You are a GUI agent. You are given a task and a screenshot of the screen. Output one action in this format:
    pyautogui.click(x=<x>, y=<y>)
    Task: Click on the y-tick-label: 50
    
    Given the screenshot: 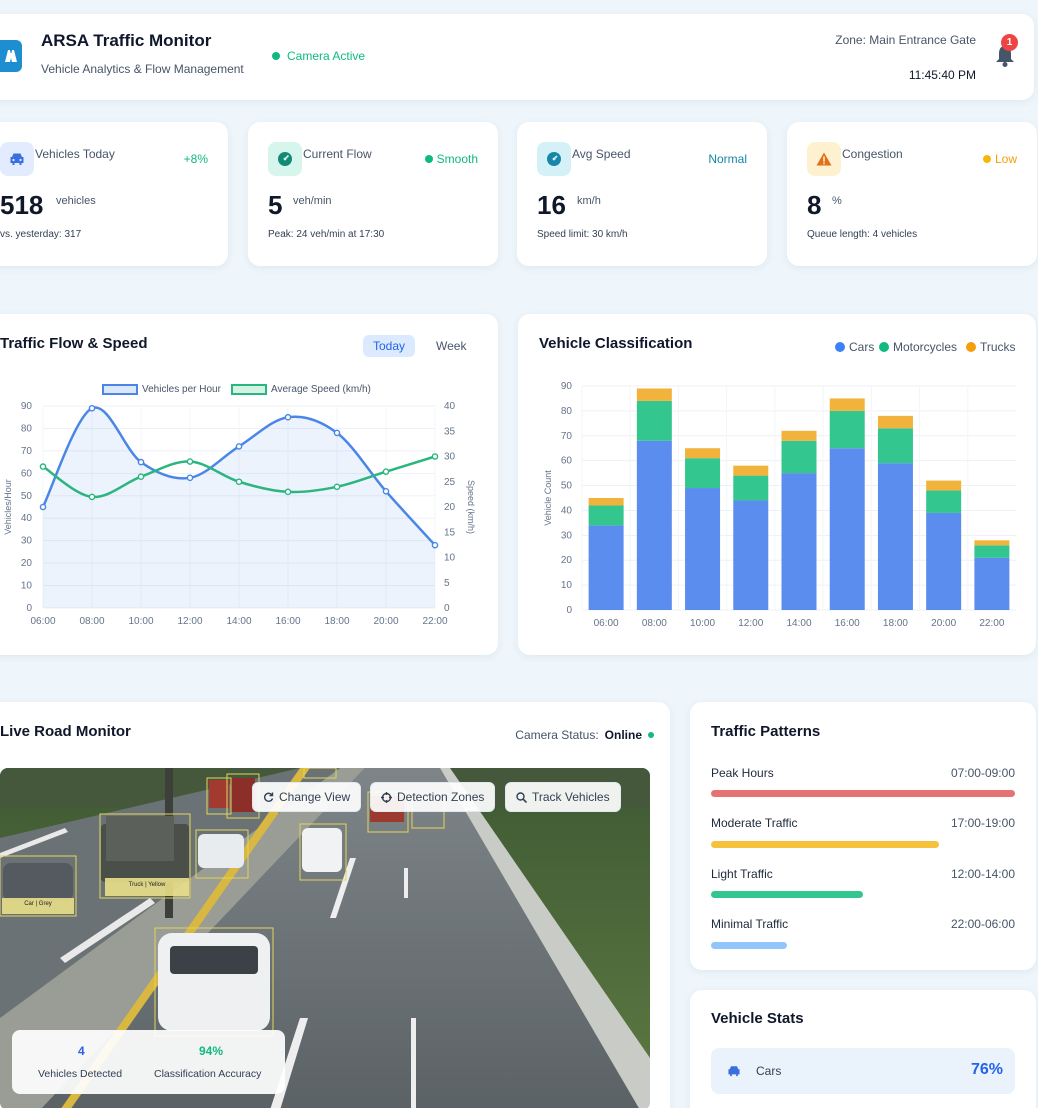 What is the action you would take?
    pyautogui.click(x=567, y=486)
    